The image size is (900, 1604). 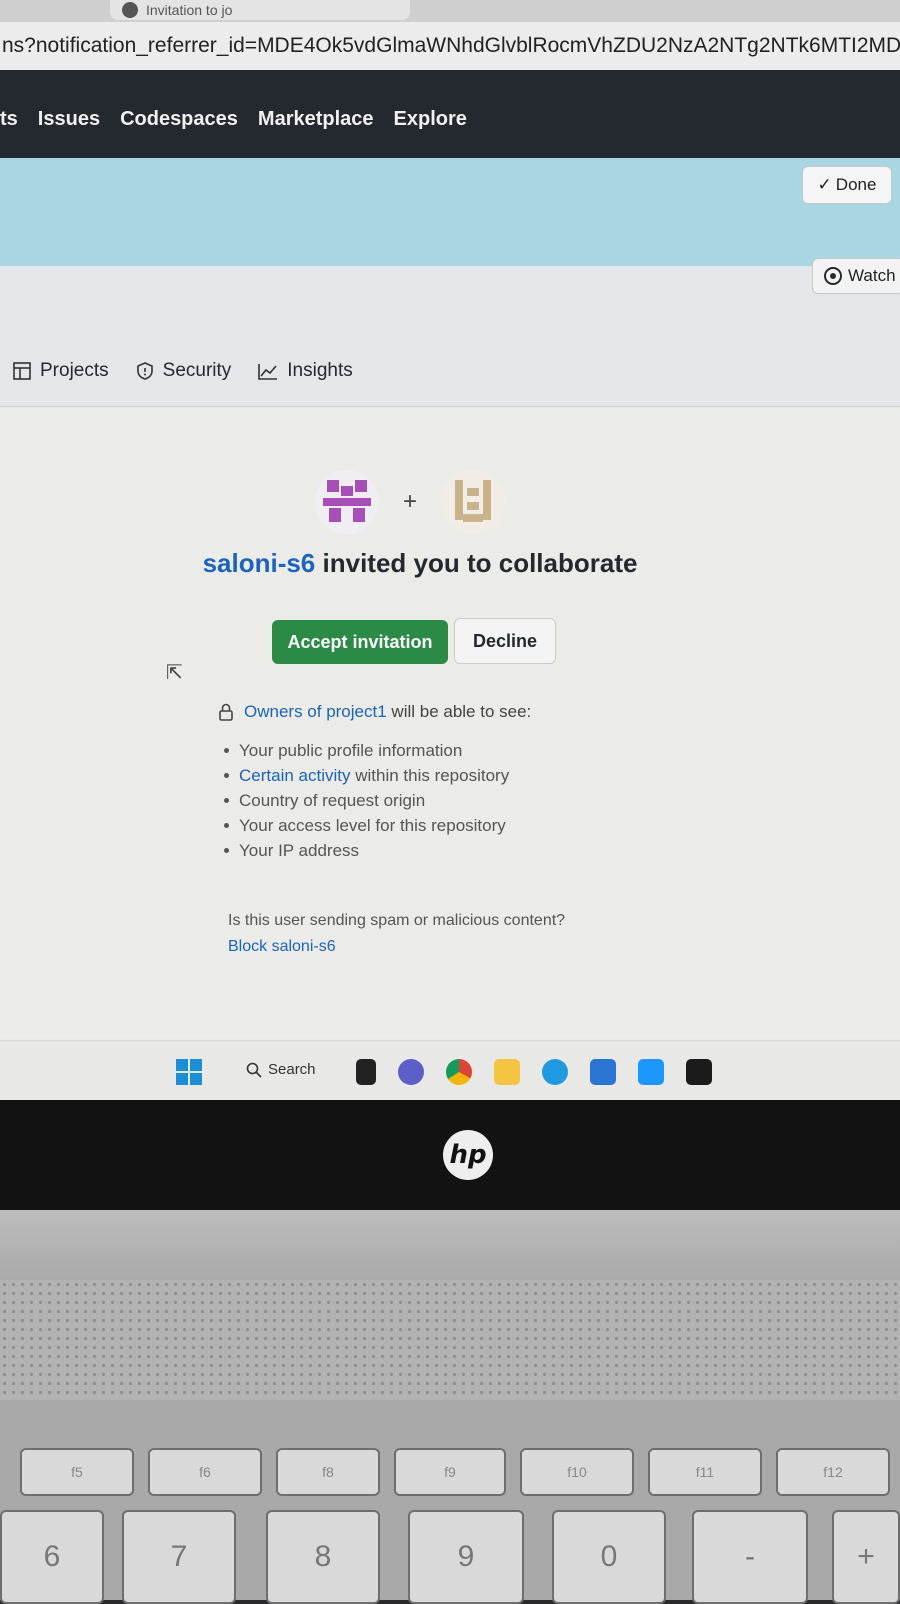 What do you see at coordinates (130, 10) in the screenshot?
I see `github-icon` at bounding box center [130, 10].